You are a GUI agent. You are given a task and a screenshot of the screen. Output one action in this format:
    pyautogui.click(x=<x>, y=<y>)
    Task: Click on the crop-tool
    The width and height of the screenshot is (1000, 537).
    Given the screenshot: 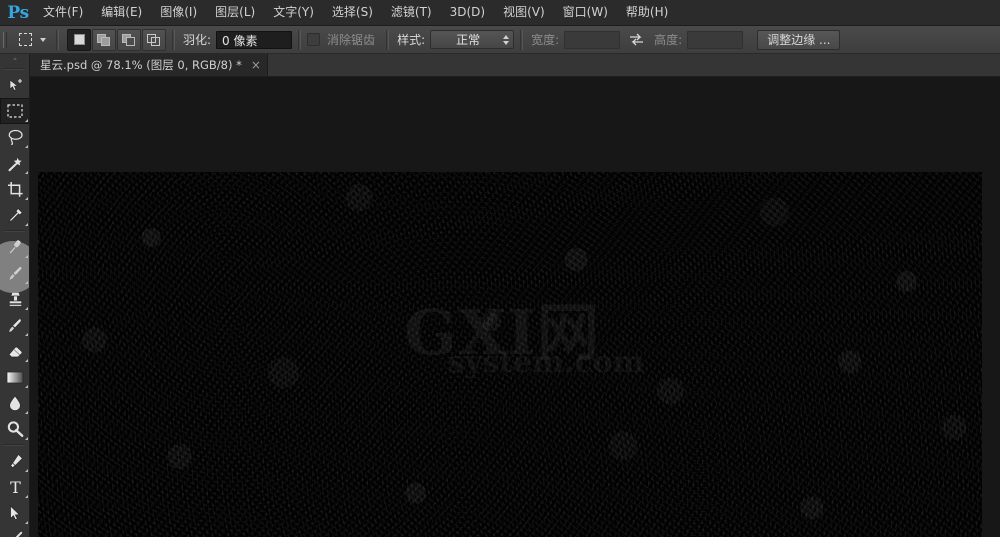 What is the action you would take?
    pyautogui.click(x=14, y=189)
    